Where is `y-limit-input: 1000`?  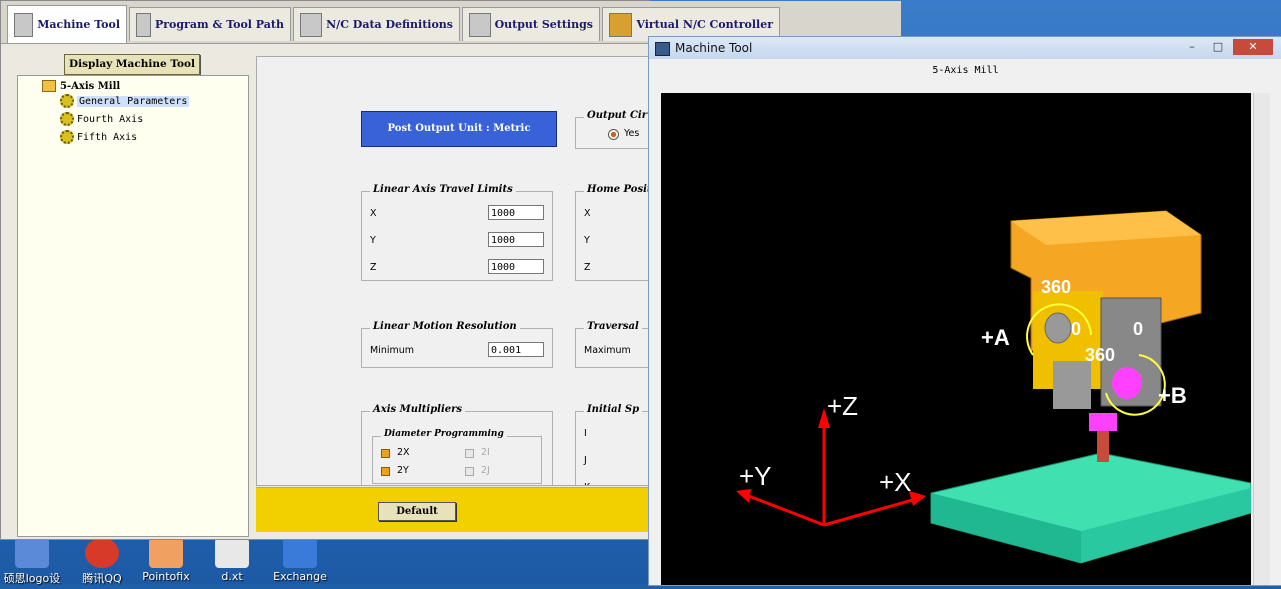 y-limit-input: 1000 is located at coordinates (516, 239).